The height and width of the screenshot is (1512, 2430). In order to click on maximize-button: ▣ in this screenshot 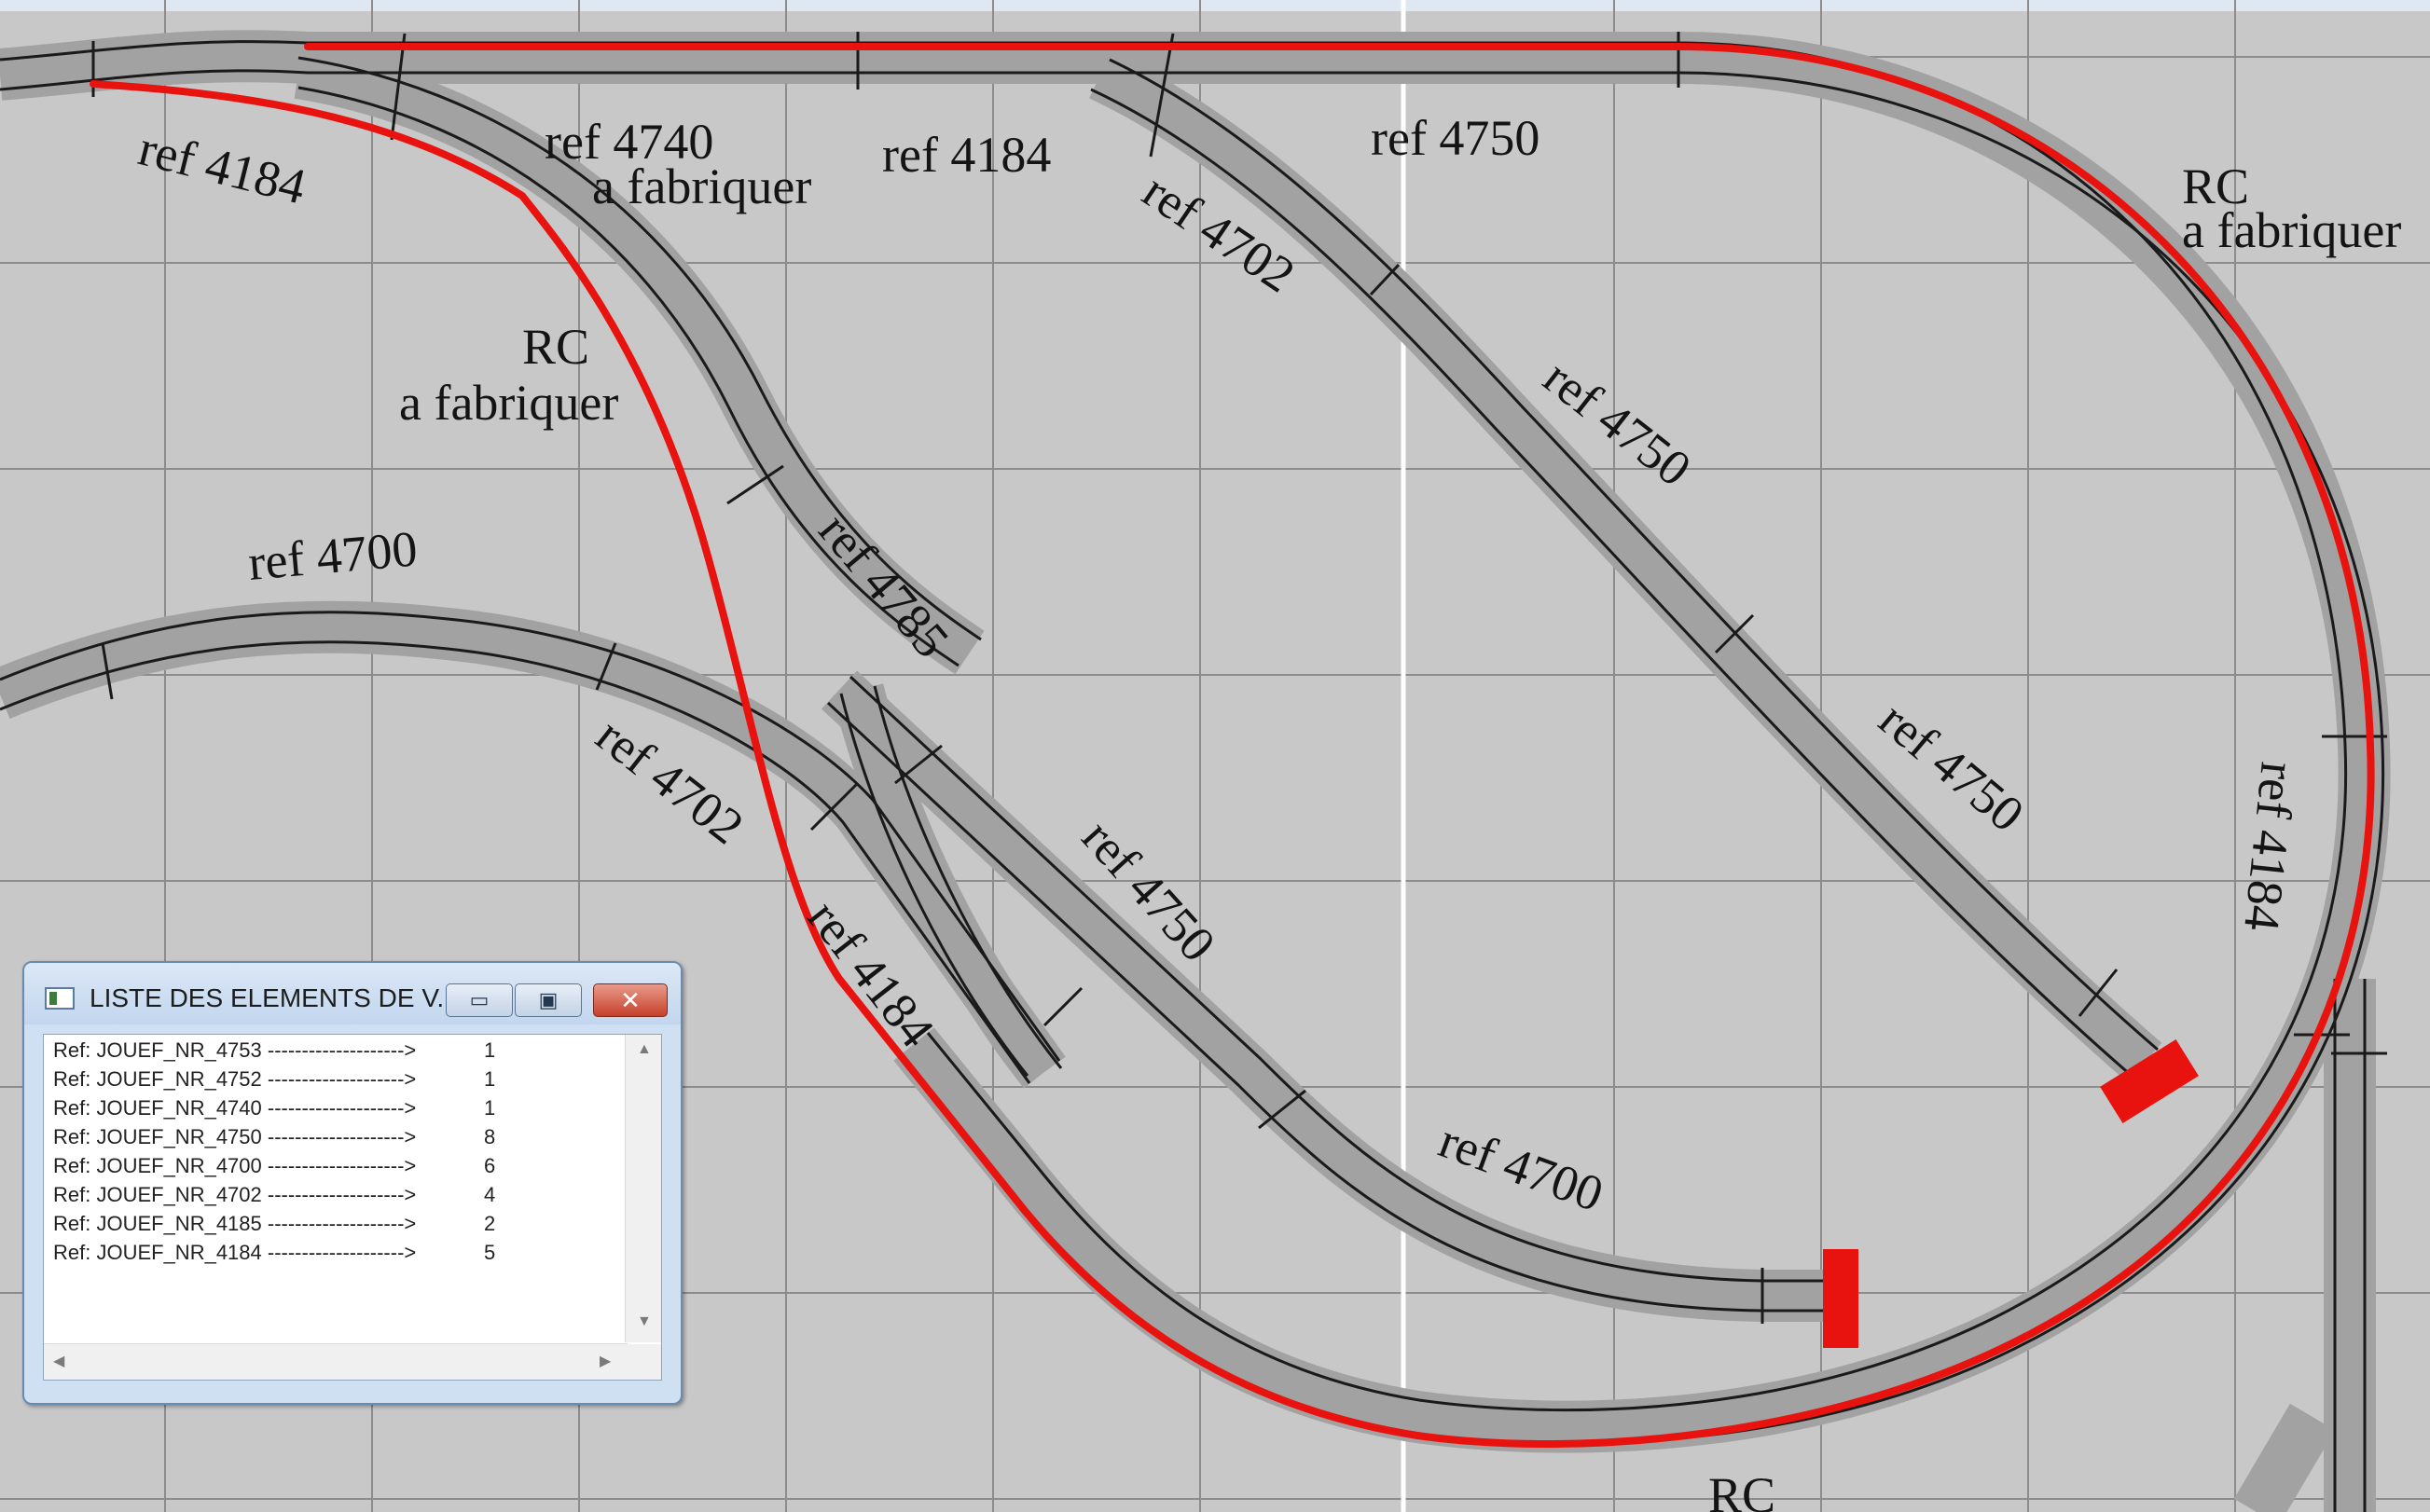, I will do `click(548, 1000)`.